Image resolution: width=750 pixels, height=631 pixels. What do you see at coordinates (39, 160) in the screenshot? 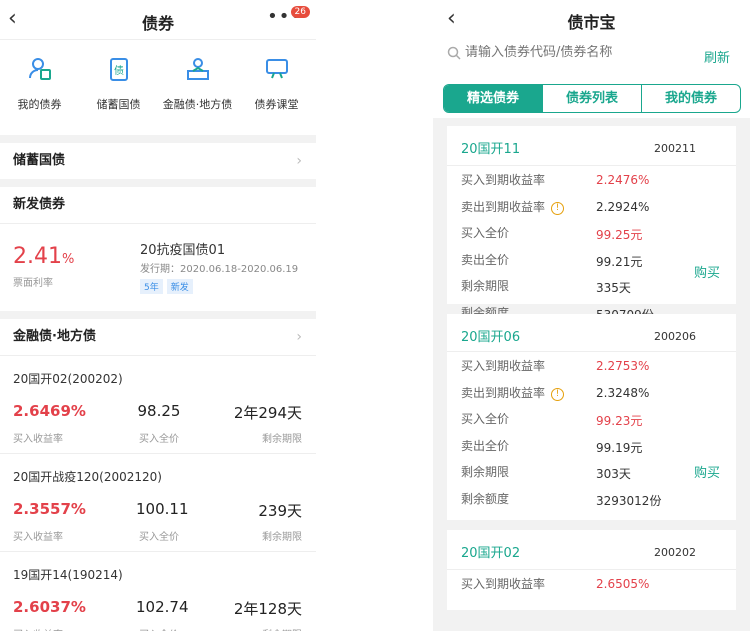
I see `section-title: 储蓄国债` at bounding box center [39, 160].